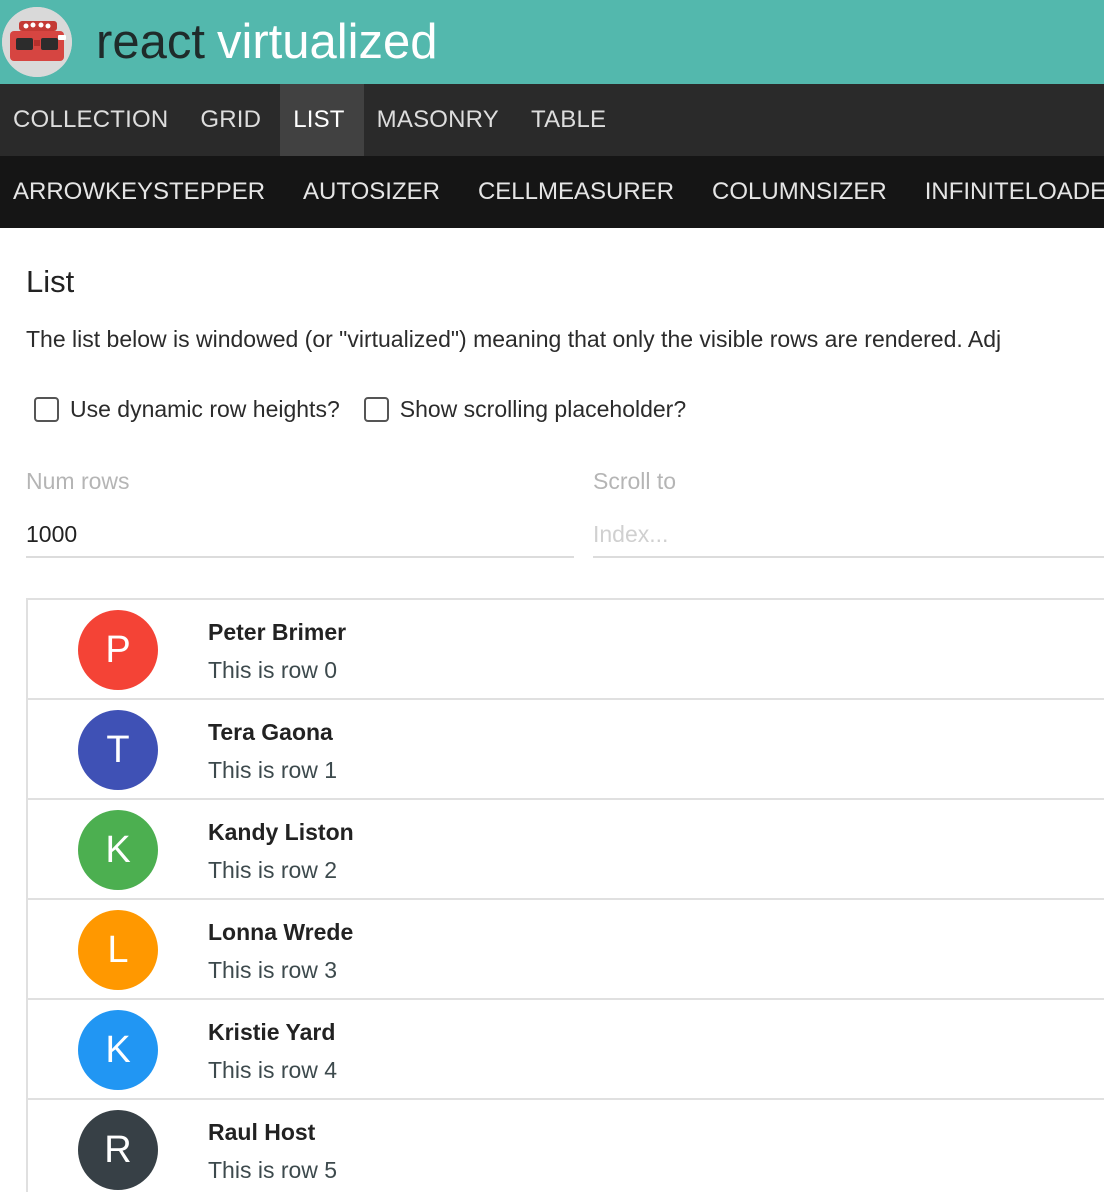  I want to click on primary-nav: COLLECTION GRID LIST MASONRY TABLE, so click(552, 120).